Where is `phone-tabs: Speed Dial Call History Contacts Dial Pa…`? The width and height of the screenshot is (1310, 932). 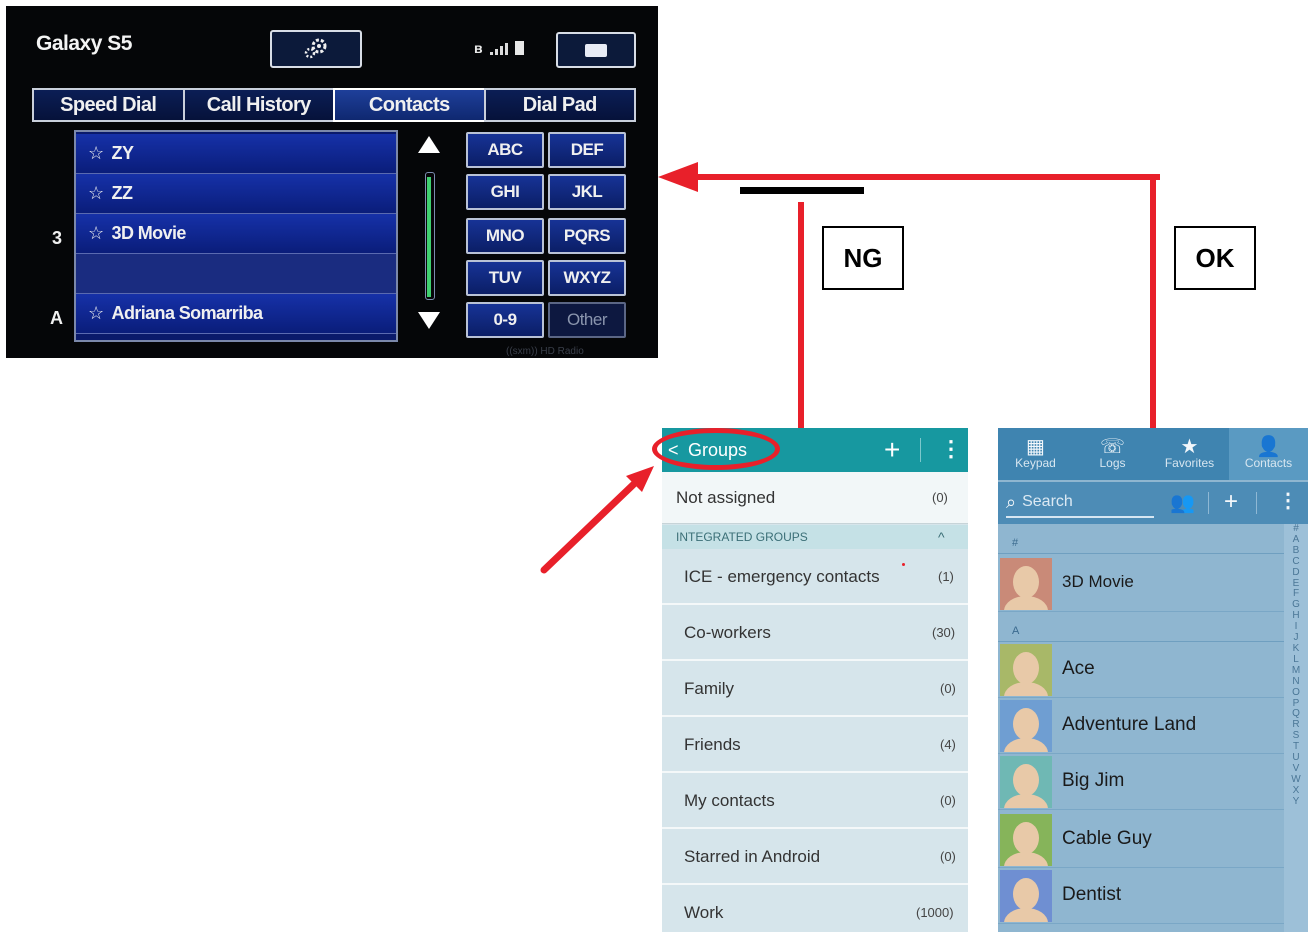 phone-tabs: Speed Dial Call History Contacts Dial Pa… is located at coordinates (334, 105).